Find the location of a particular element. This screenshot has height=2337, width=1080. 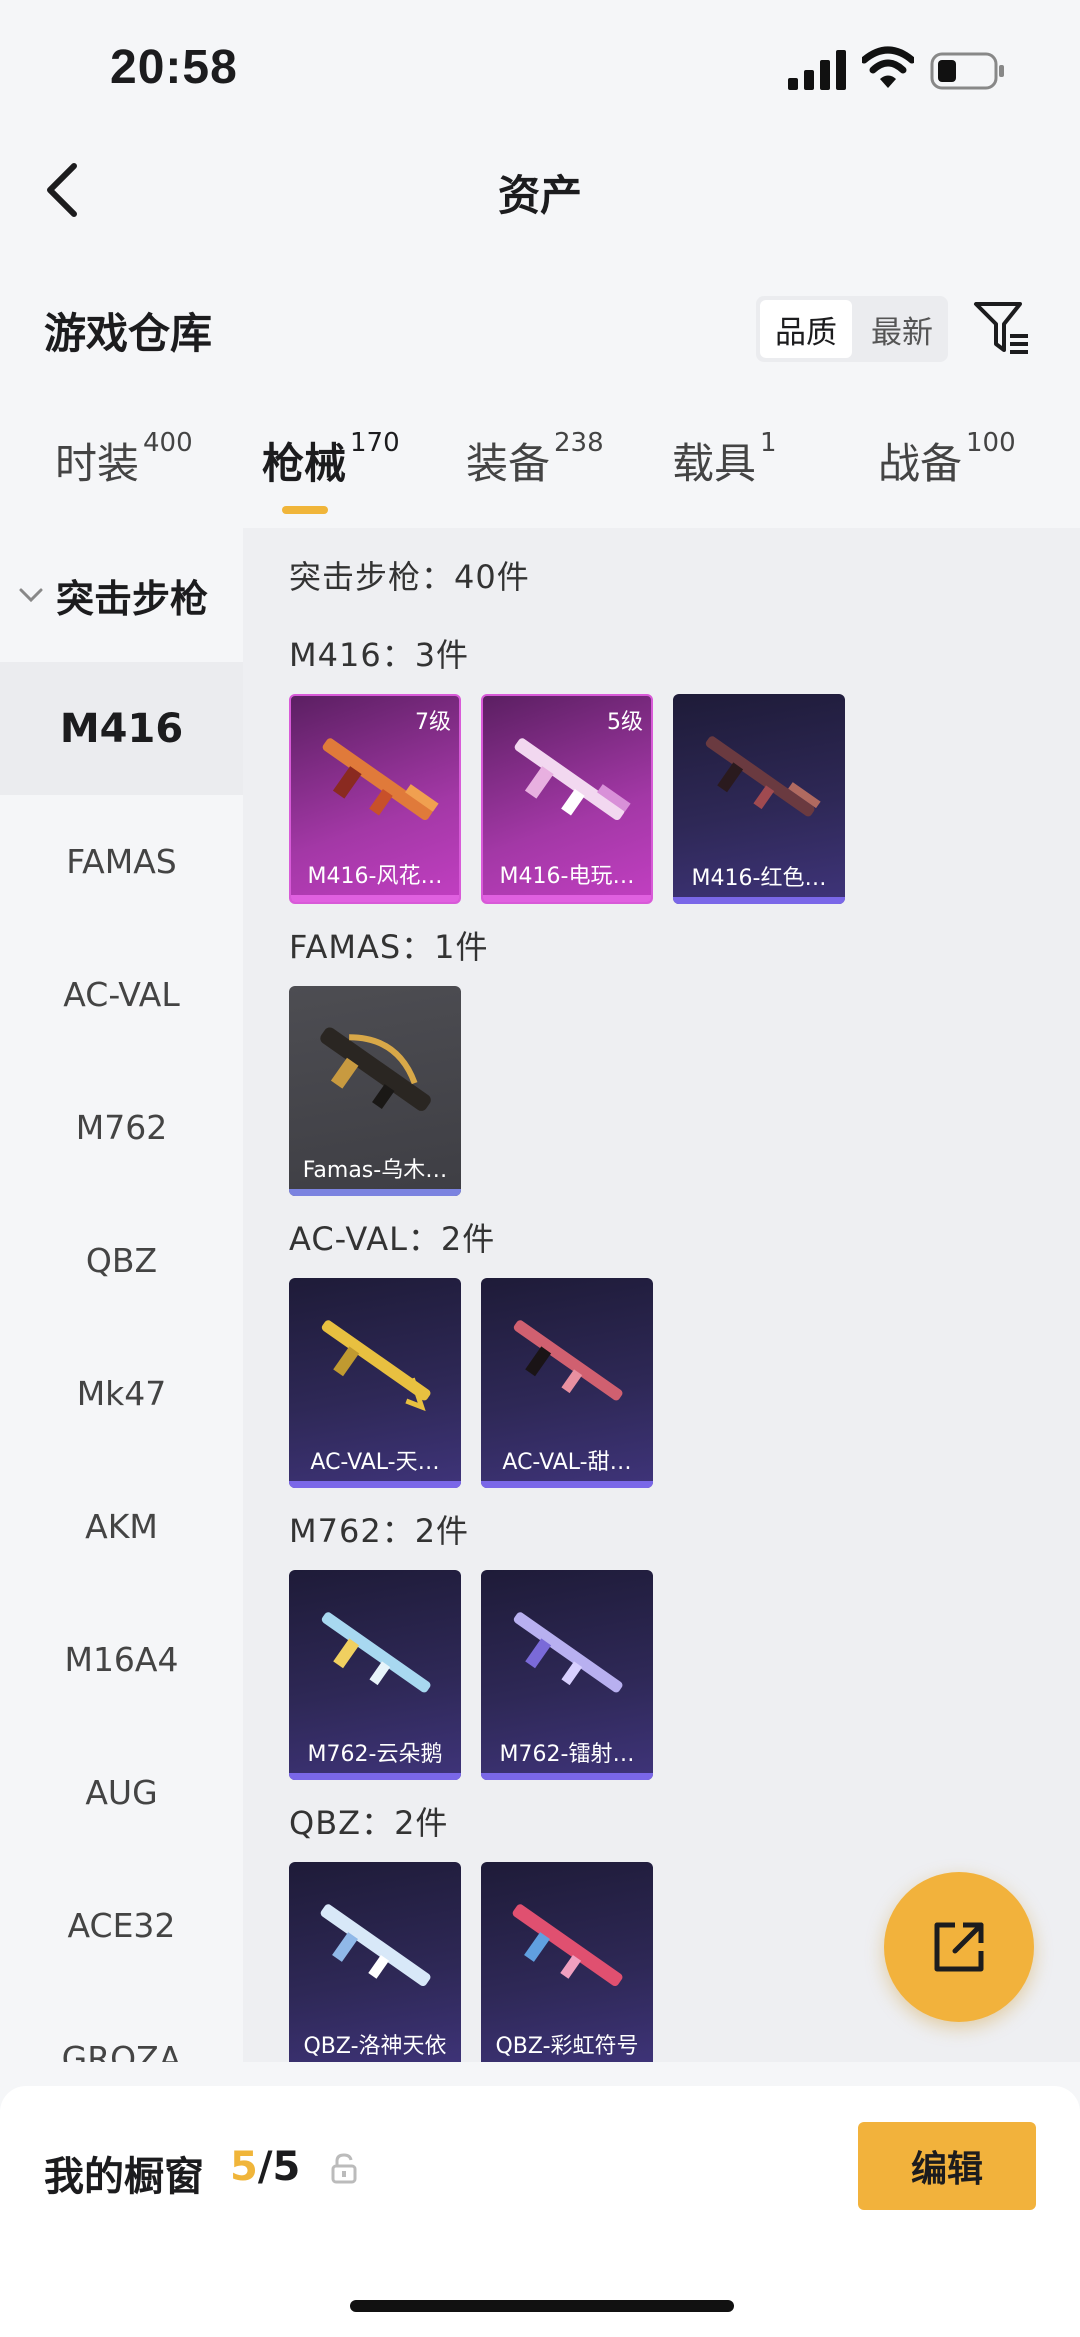

sidebar-item-mk47: Mk47 is located at coordinates (121, 1393).